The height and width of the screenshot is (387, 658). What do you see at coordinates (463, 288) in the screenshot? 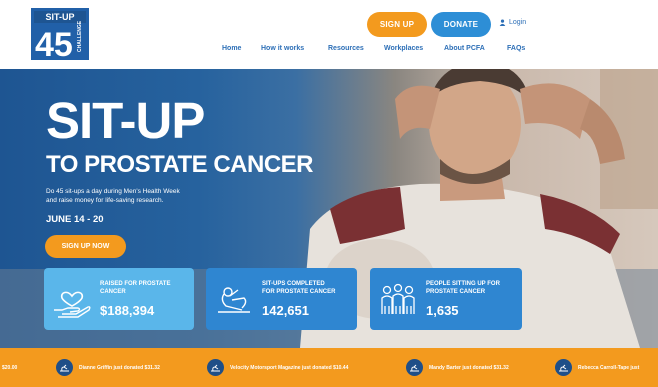
I see `stat-people-label: PEOPLE SITTING UP FOR PROSTATE CANCER` at bounding box center [463, 288].